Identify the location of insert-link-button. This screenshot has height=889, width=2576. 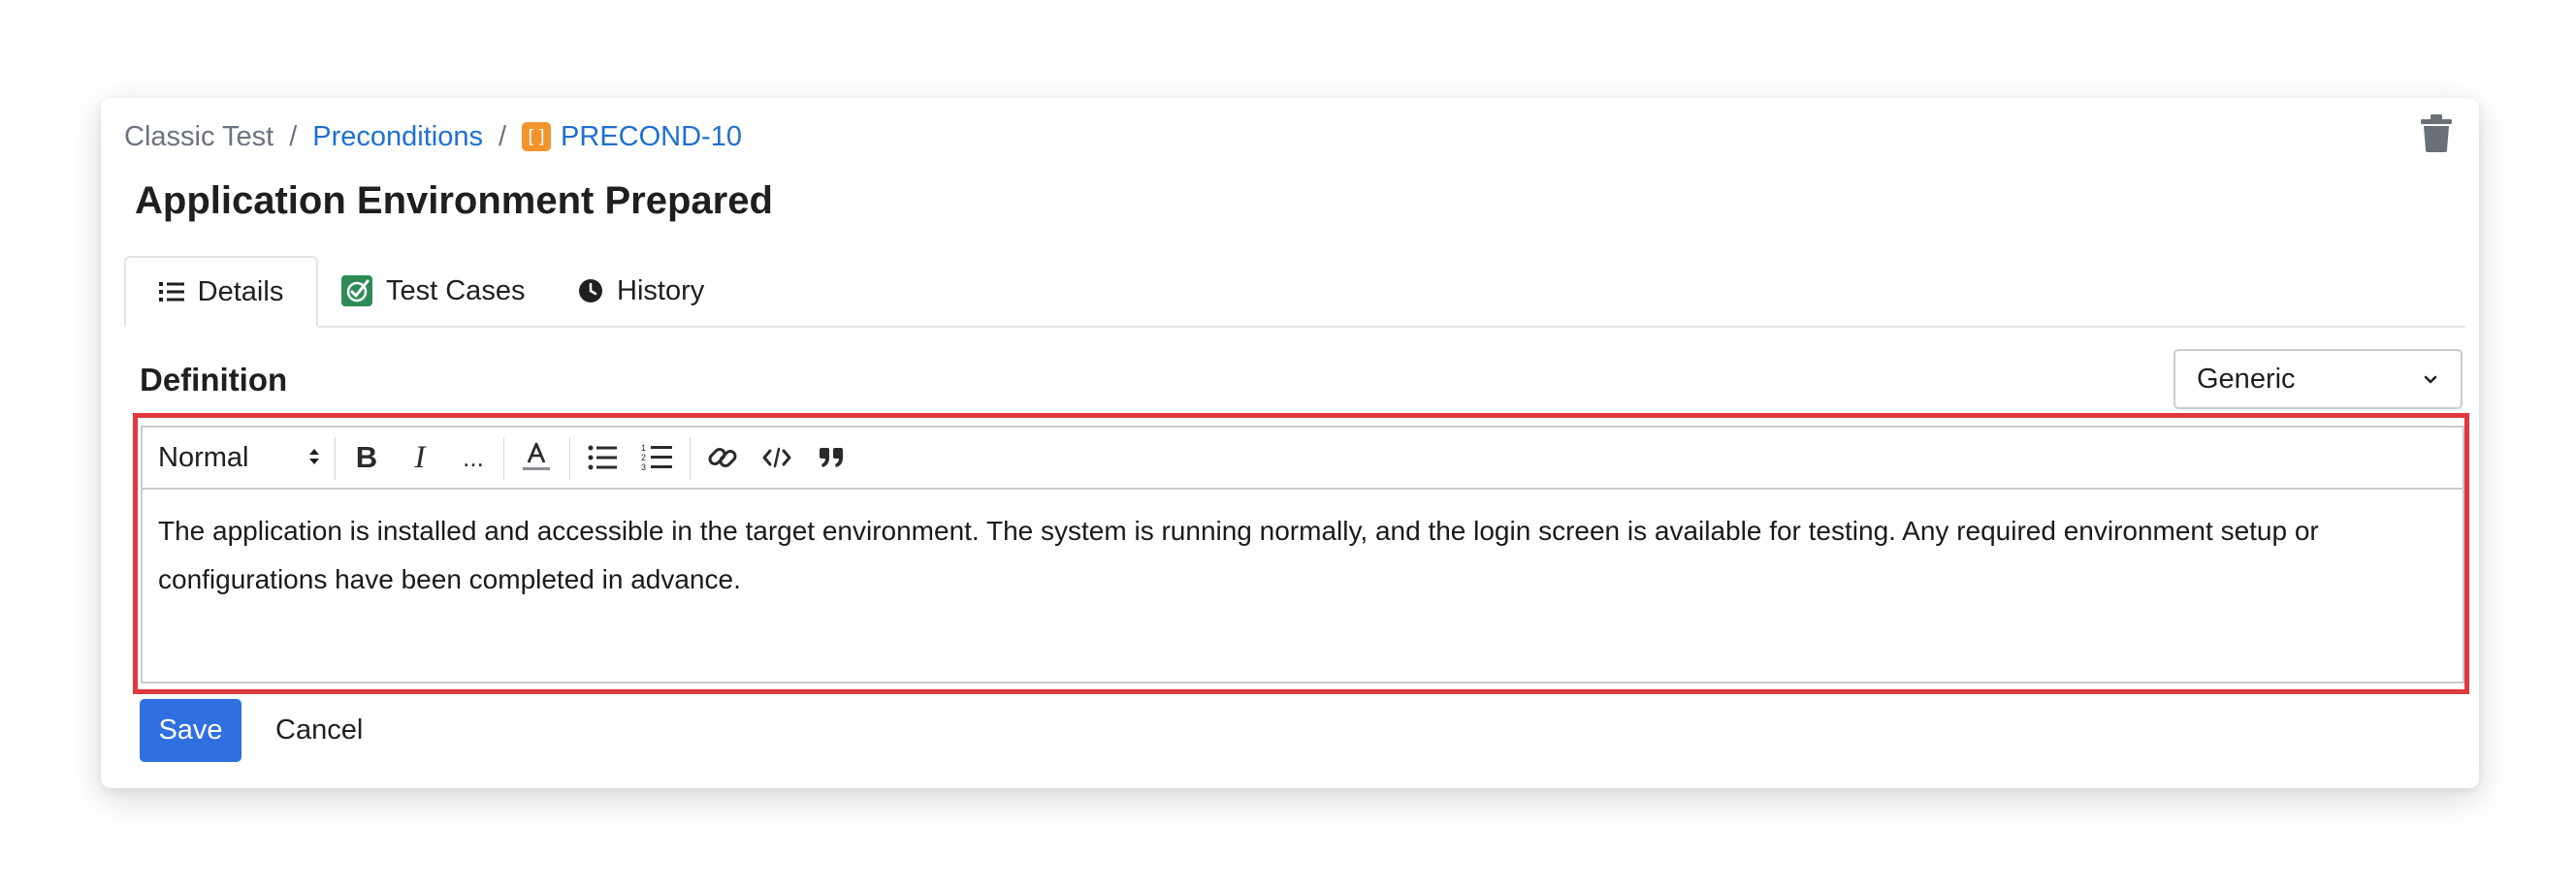
(722, 458).